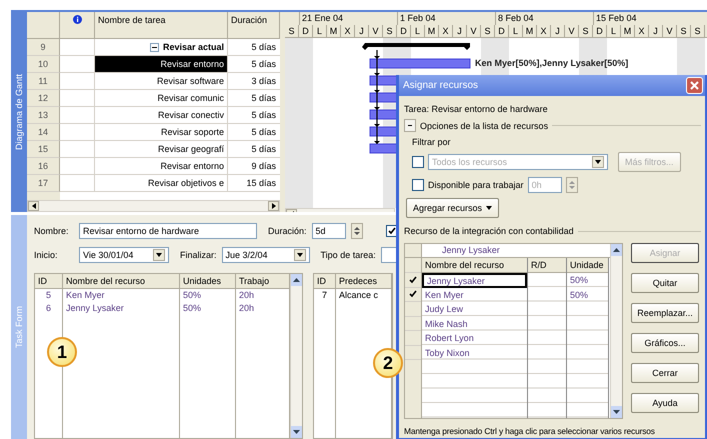 The width and height of the screenshot is (707, 439). What do you see at coordinates (440, 85) in the screenshot?
I see `dialog-title: Asignar recursos` at bounding box center [440, 85].